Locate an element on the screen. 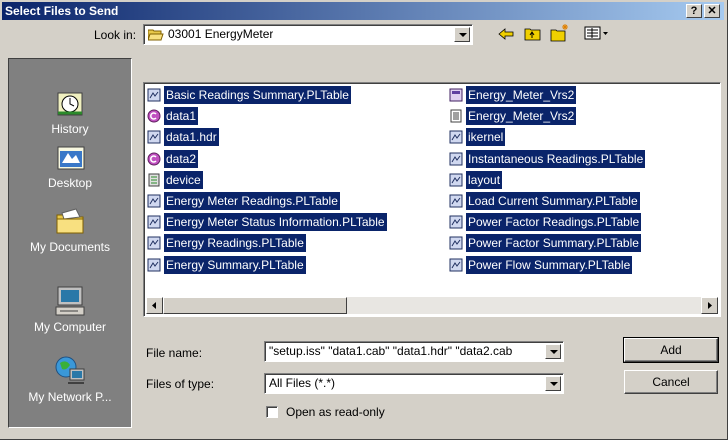  add-button: Add is located at coordinates (671, 350).